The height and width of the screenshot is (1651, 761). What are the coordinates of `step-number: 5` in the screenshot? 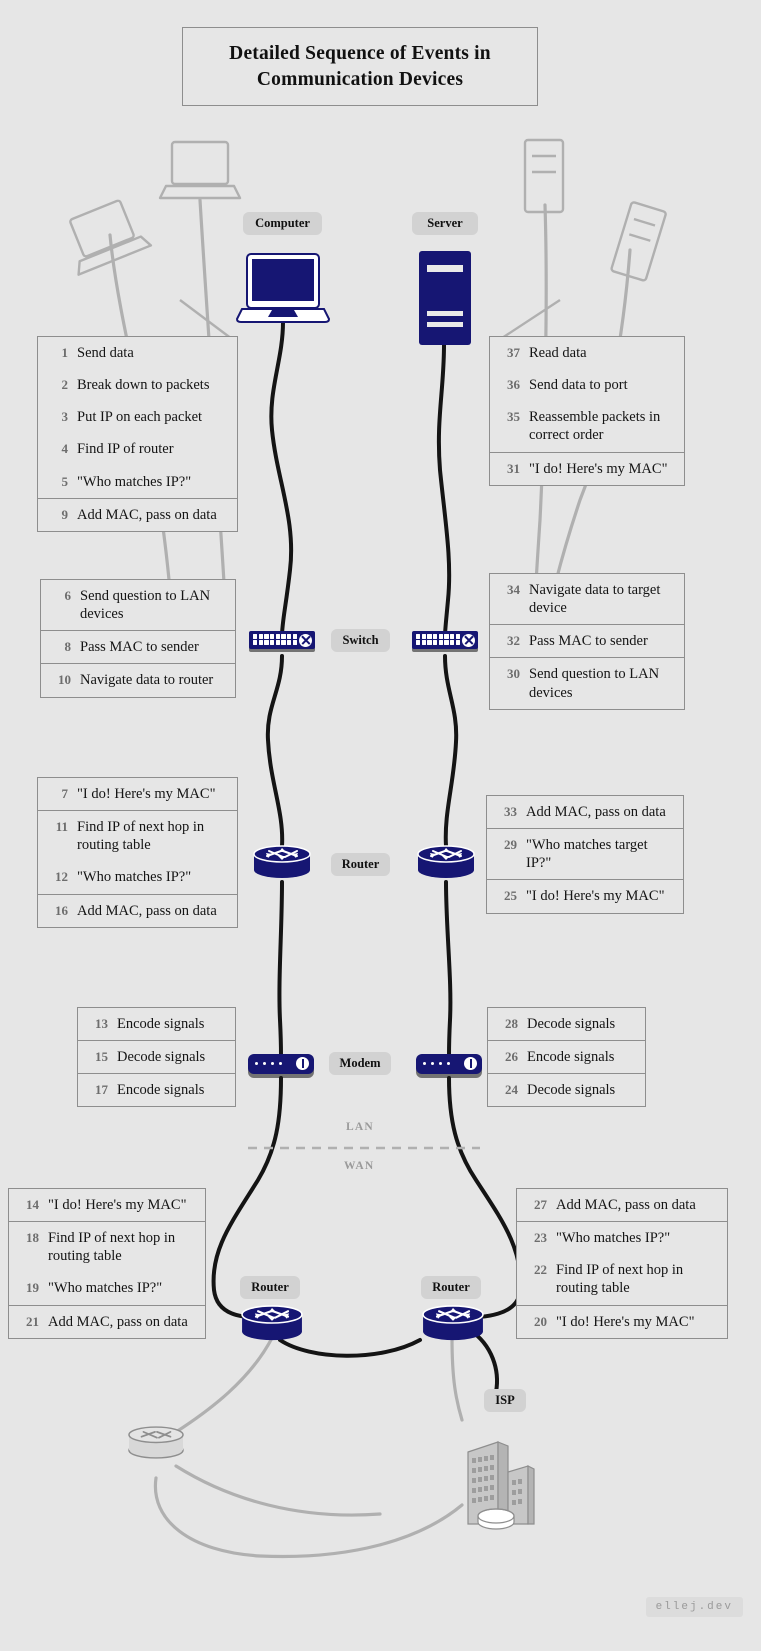 It's located at (65, 481).